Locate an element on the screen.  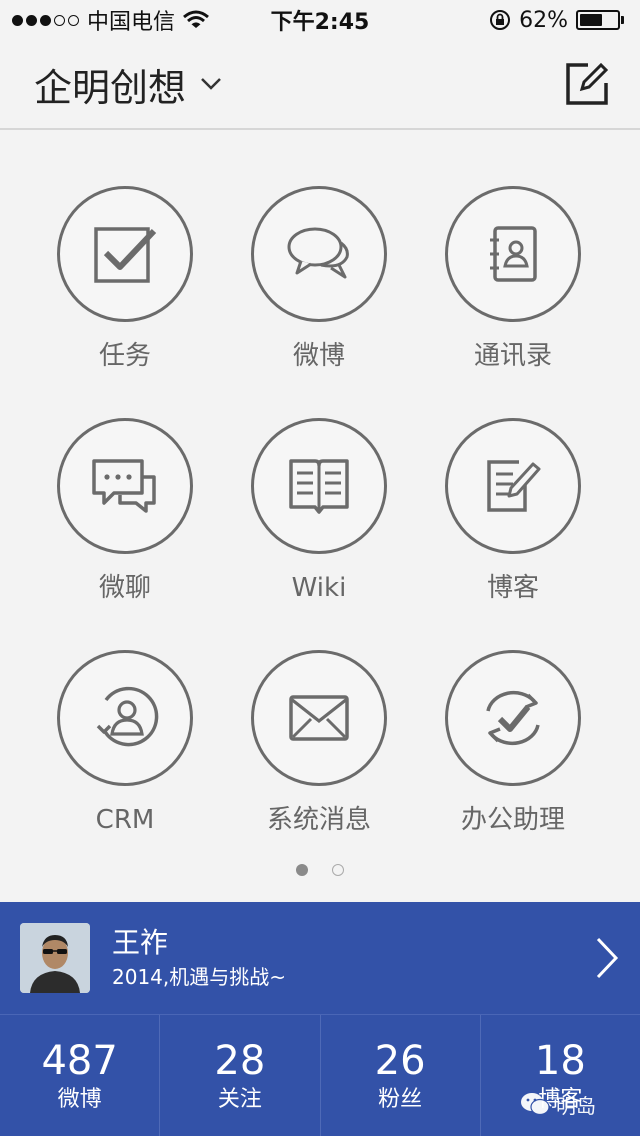
chevron-down-icon is located at coordinates (211, 84).